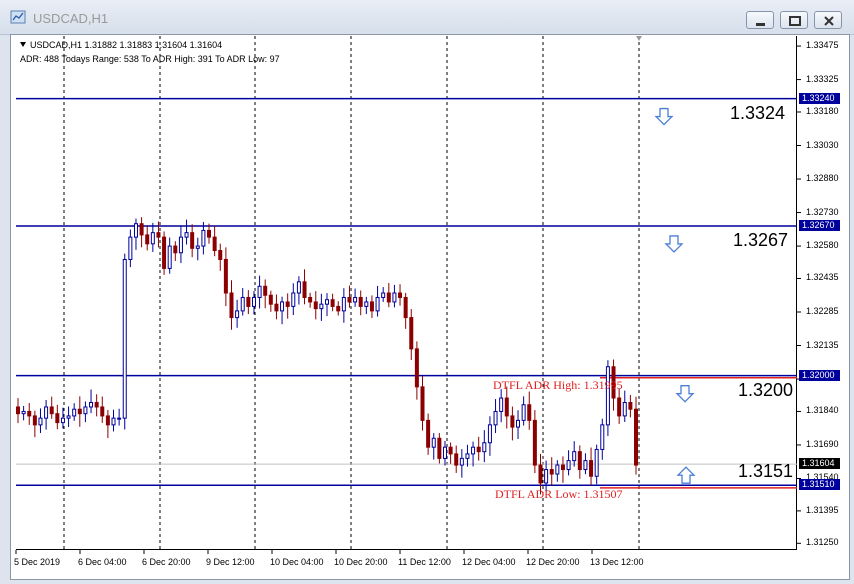  Describe the element at coordinates (639, 38) in the screenshot. I see `period-separator-icon` at that location.